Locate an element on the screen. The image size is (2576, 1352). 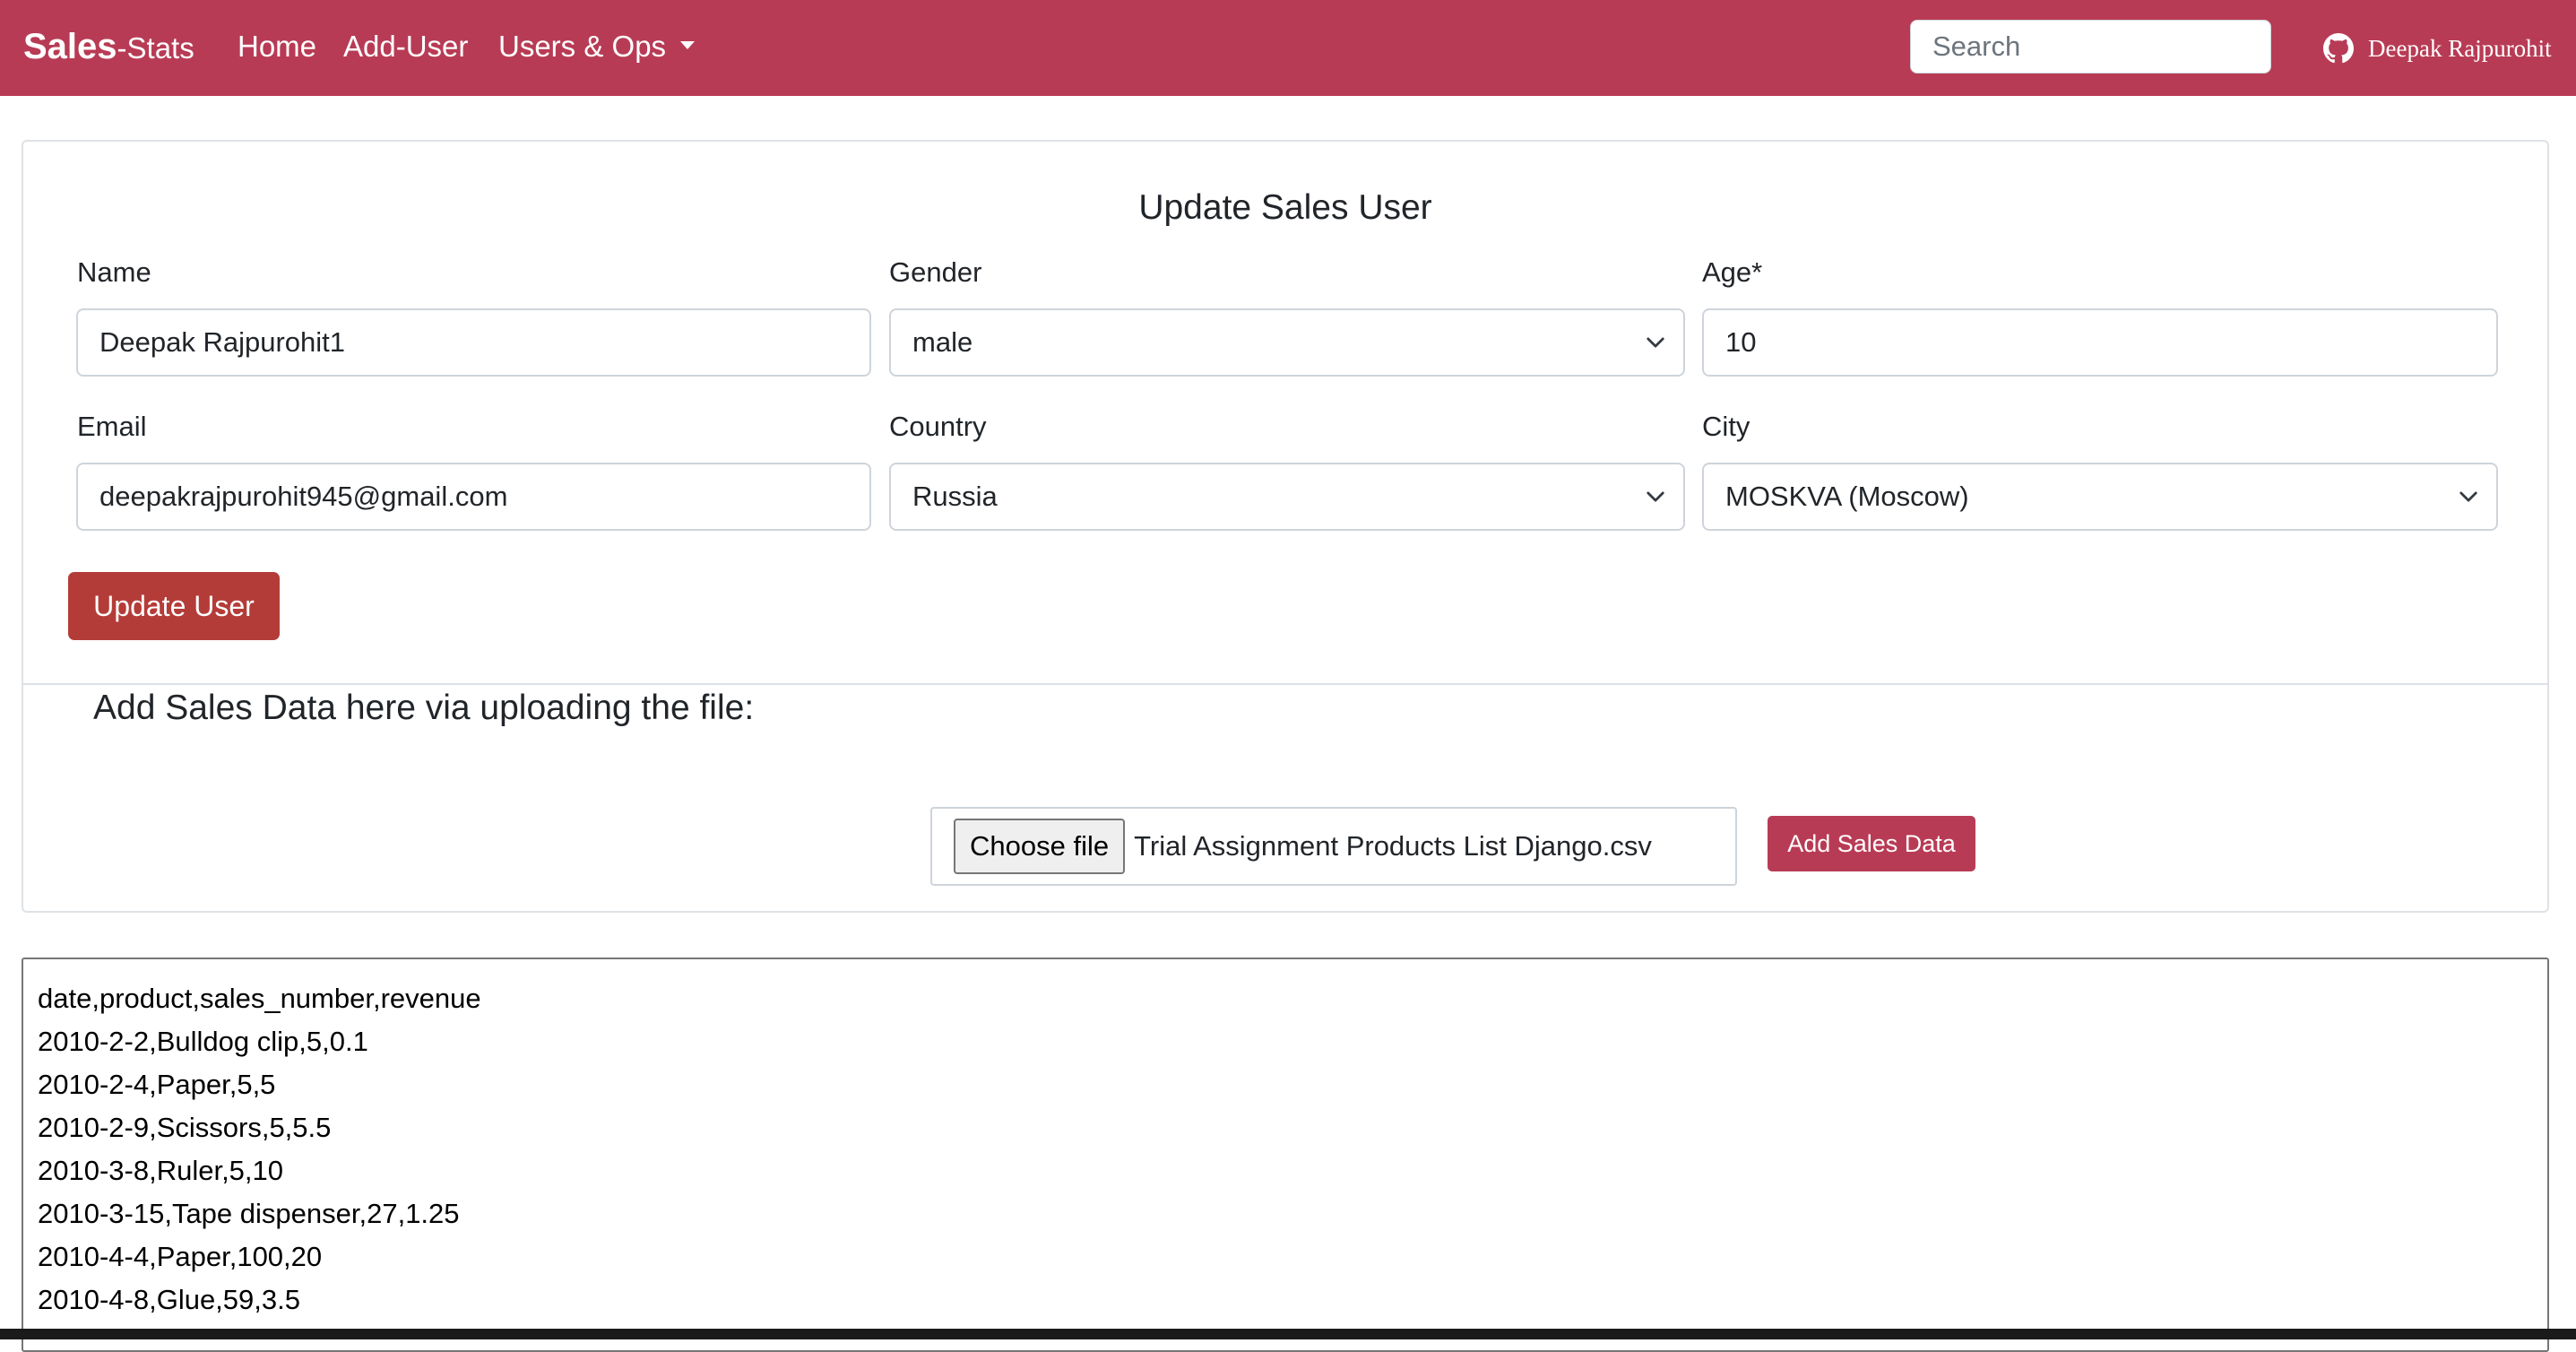
github-username: Deepak Rajpurohit is located at coordinates (2460, 48).